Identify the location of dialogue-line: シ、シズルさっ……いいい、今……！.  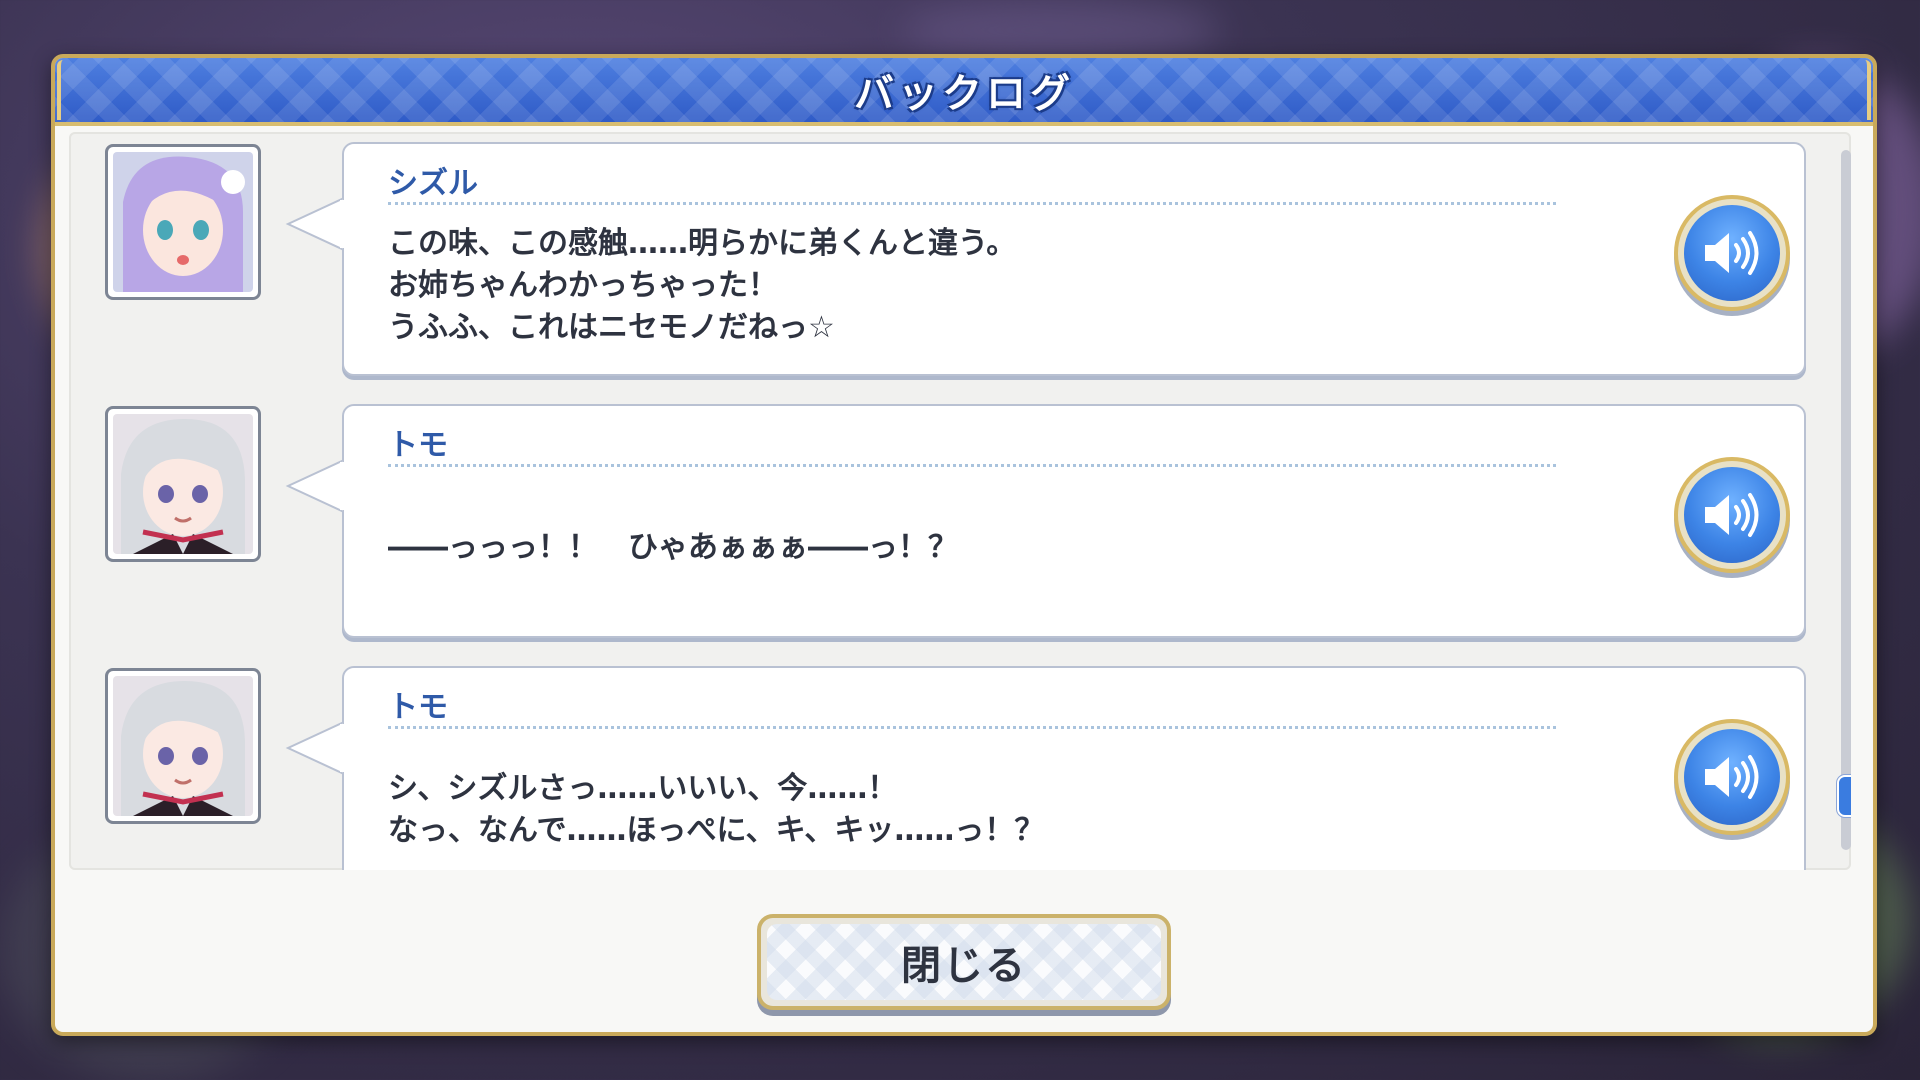
(643, 788).